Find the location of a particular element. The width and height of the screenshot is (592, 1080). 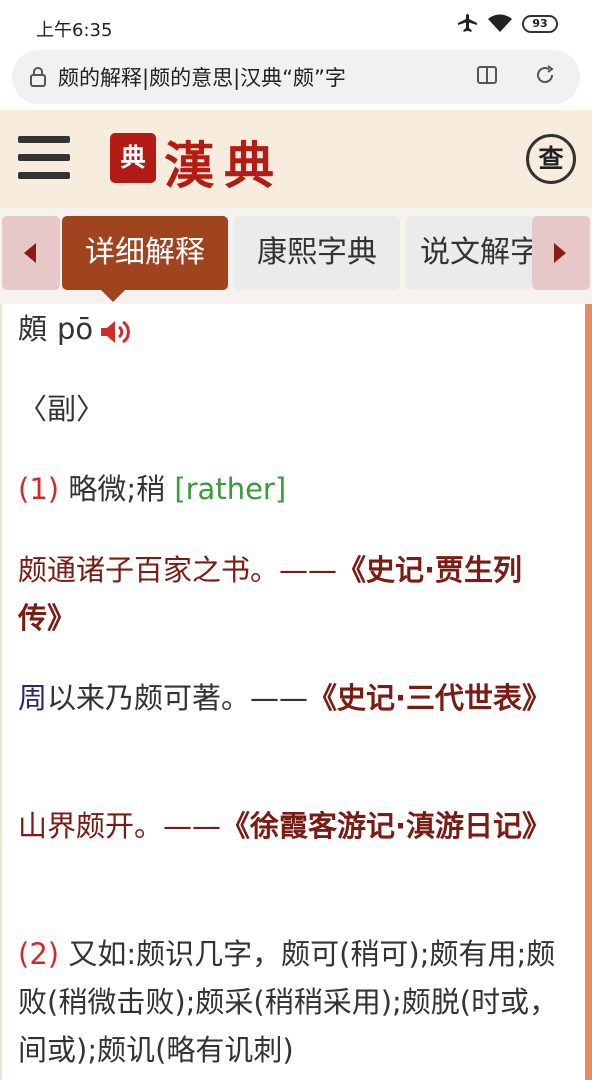

status-time: 上午6:35 is located at coordinates (74, 30).